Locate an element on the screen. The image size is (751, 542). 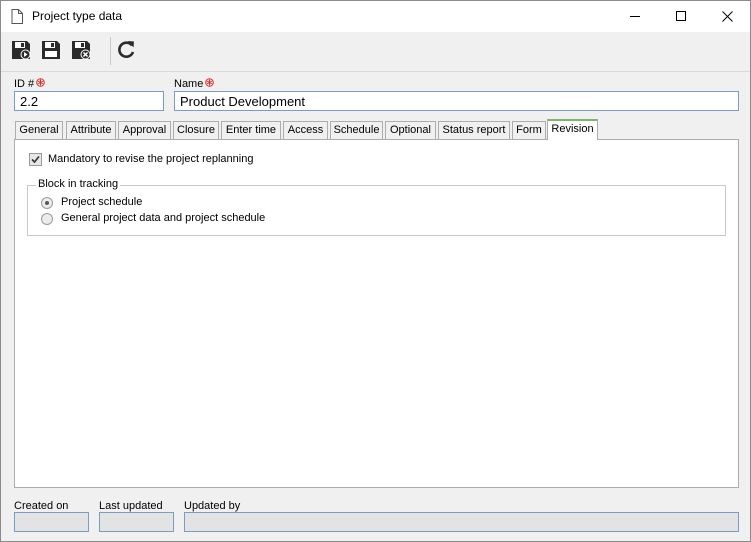
updated-by-field is located at coordinates (461, 522).